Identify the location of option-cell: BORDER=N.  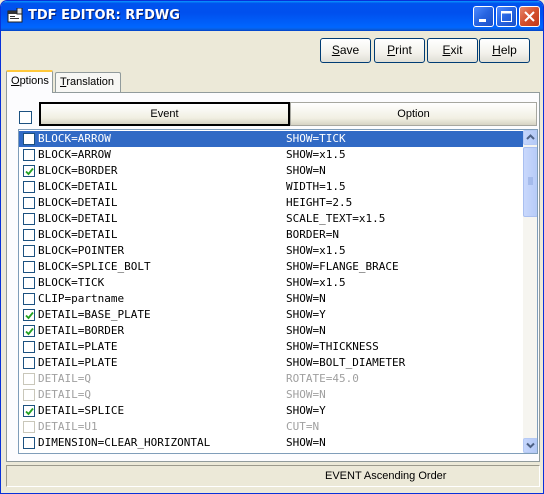
(312, 234).